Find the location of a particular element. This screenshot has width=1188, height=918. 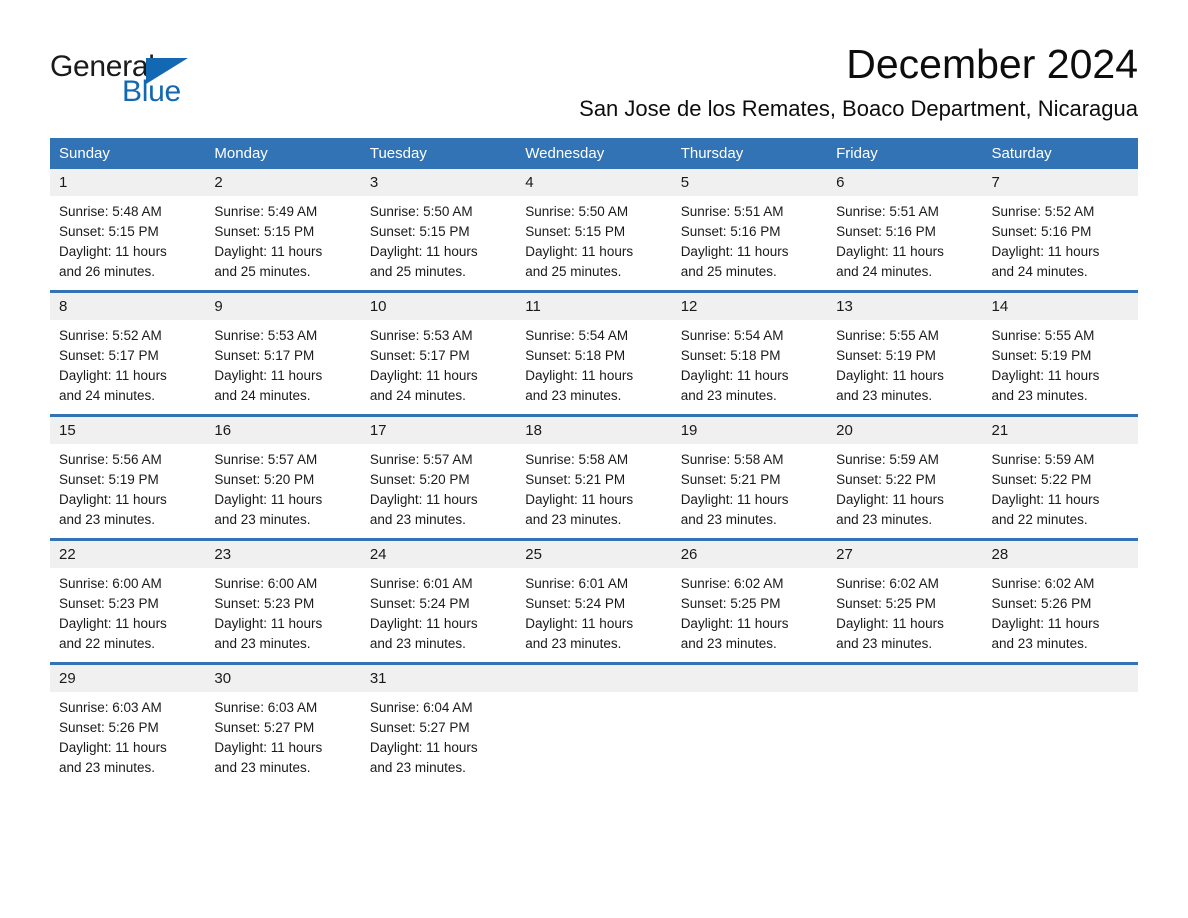

day-cell-empty is located at coordinates (905, 739).